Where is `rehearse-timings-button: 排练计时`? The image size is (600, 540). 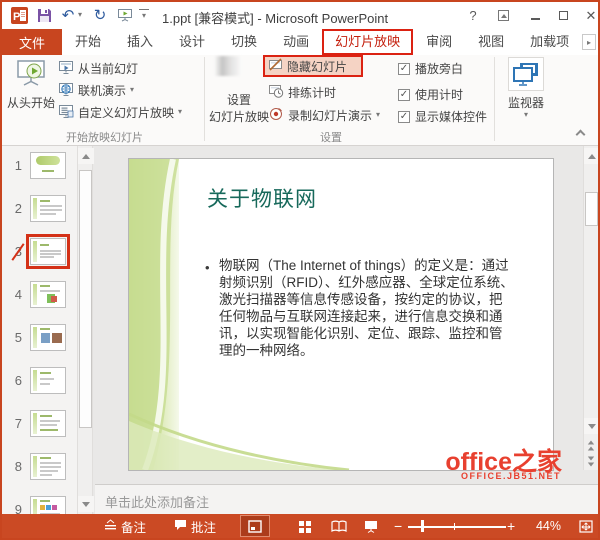 rehearse-timings-button: 排练计时 is located at coordinates (302, 92).